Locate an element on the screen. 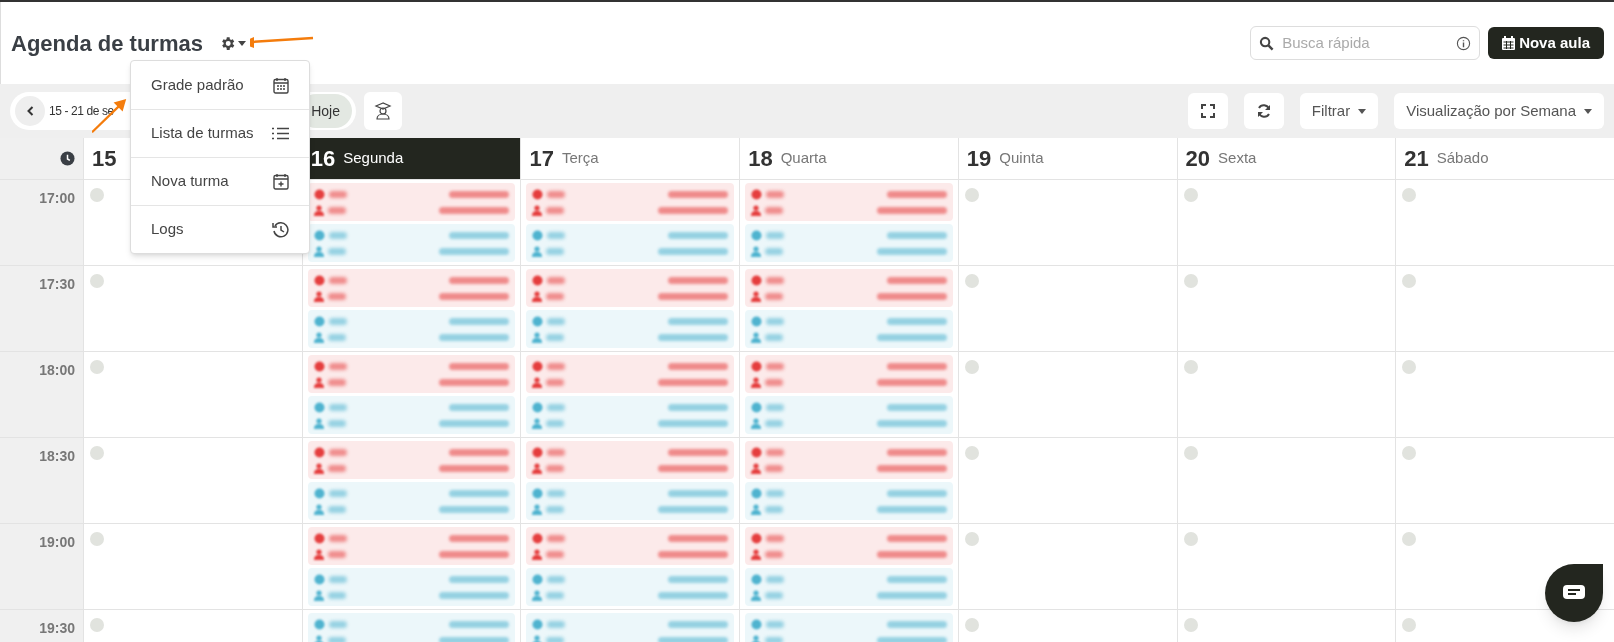  day-header: 21 Sábado is located at coordinates (1504, 159).